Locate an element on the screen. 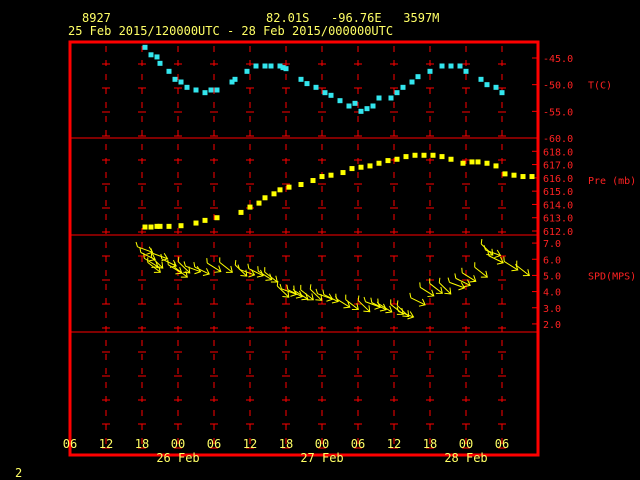 The width and height of the screenshot is (640, 480). x-tick-label: 06 is located at coordinates (502, 444).